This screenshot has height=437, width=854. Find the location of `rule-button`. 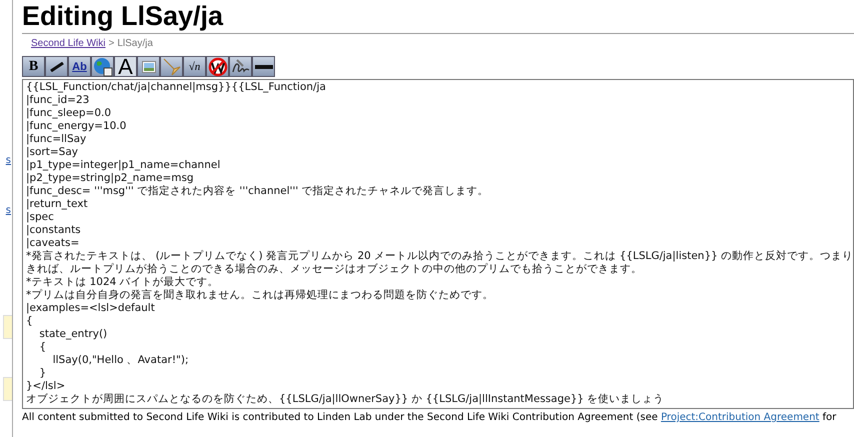

rule-button is located at coordinates (263, 66).